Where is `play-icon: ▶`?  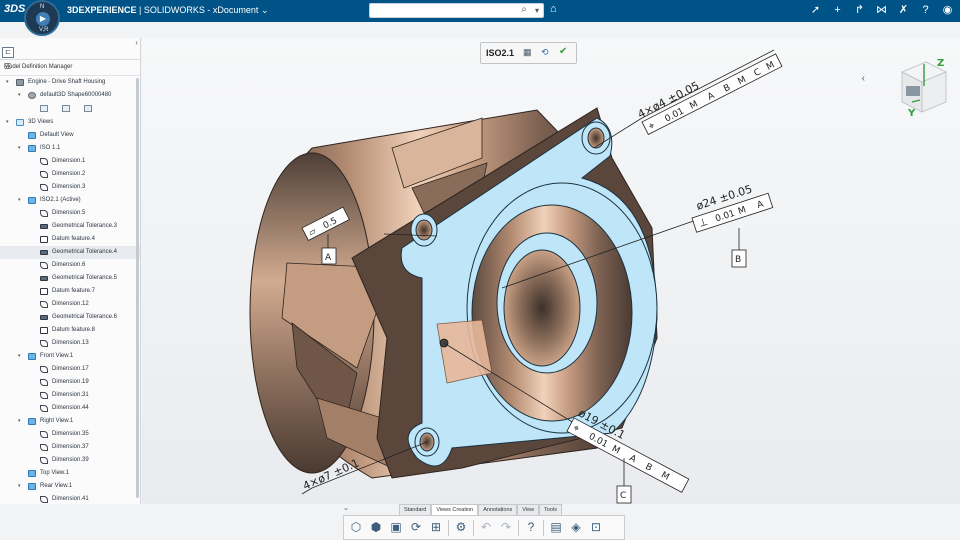 play-icon: ▶ is located at coordinates (43, 19).